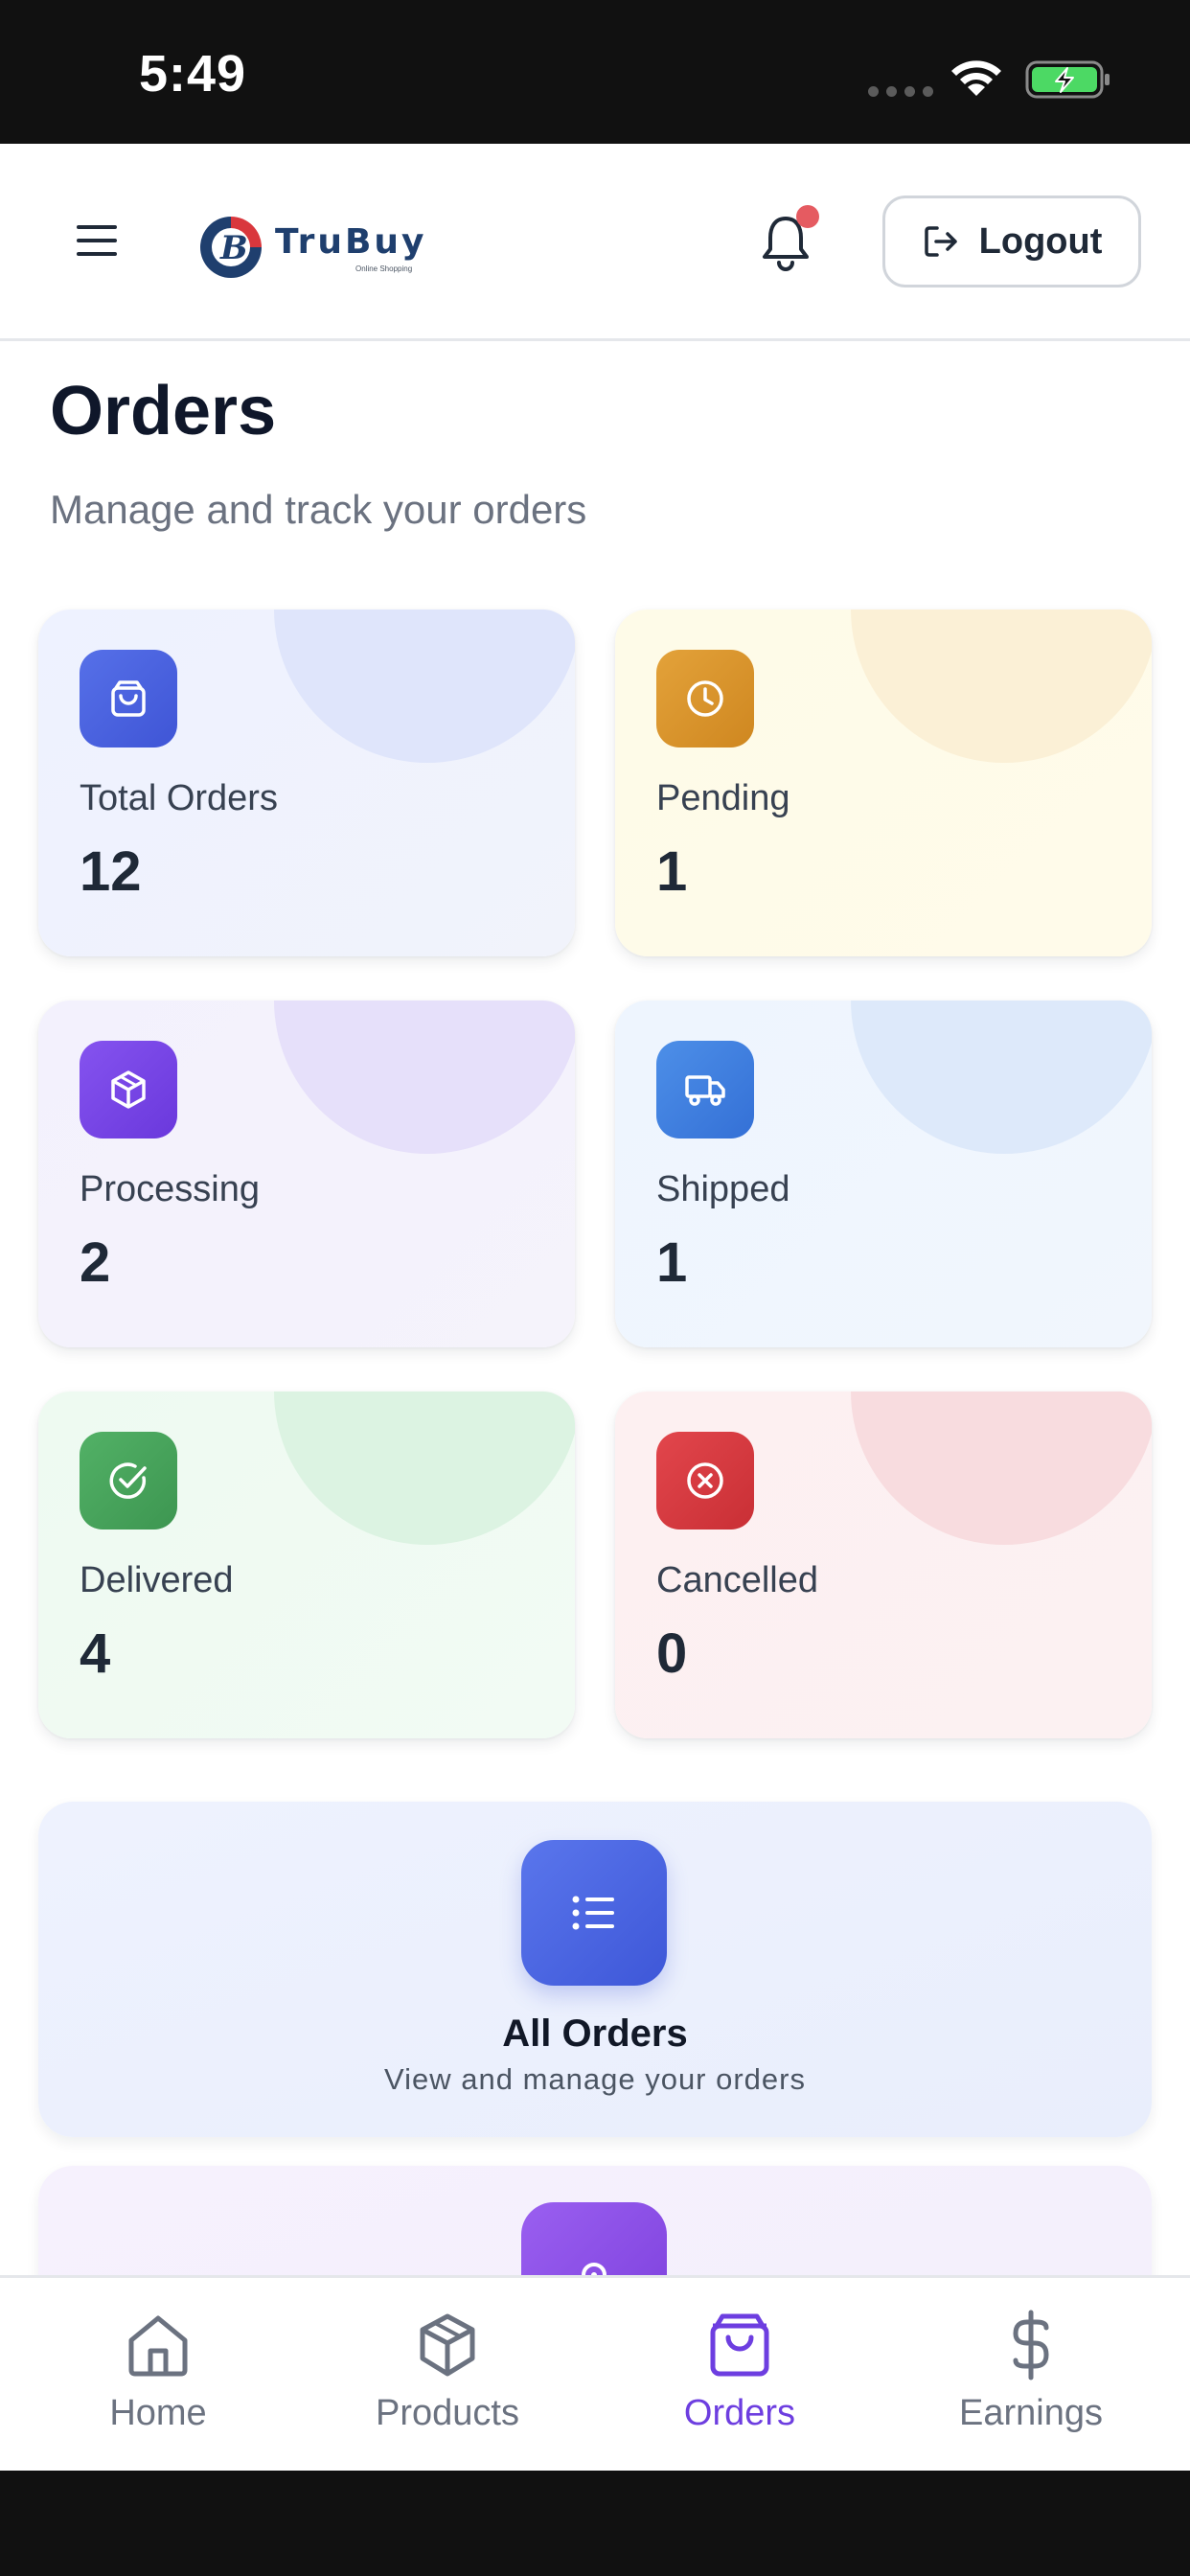 The width and height of the screenshot is (1190, 2576). I want to click on brand-tagline: Online Shopping, so click(384, 268).